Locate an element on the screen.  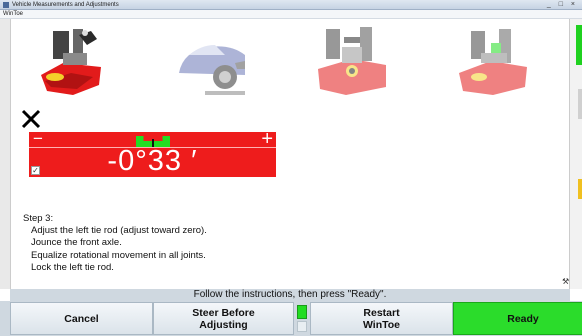
steer-before-adjusting-label: Steer Before Adjusting is located at coordinates (223, 318).